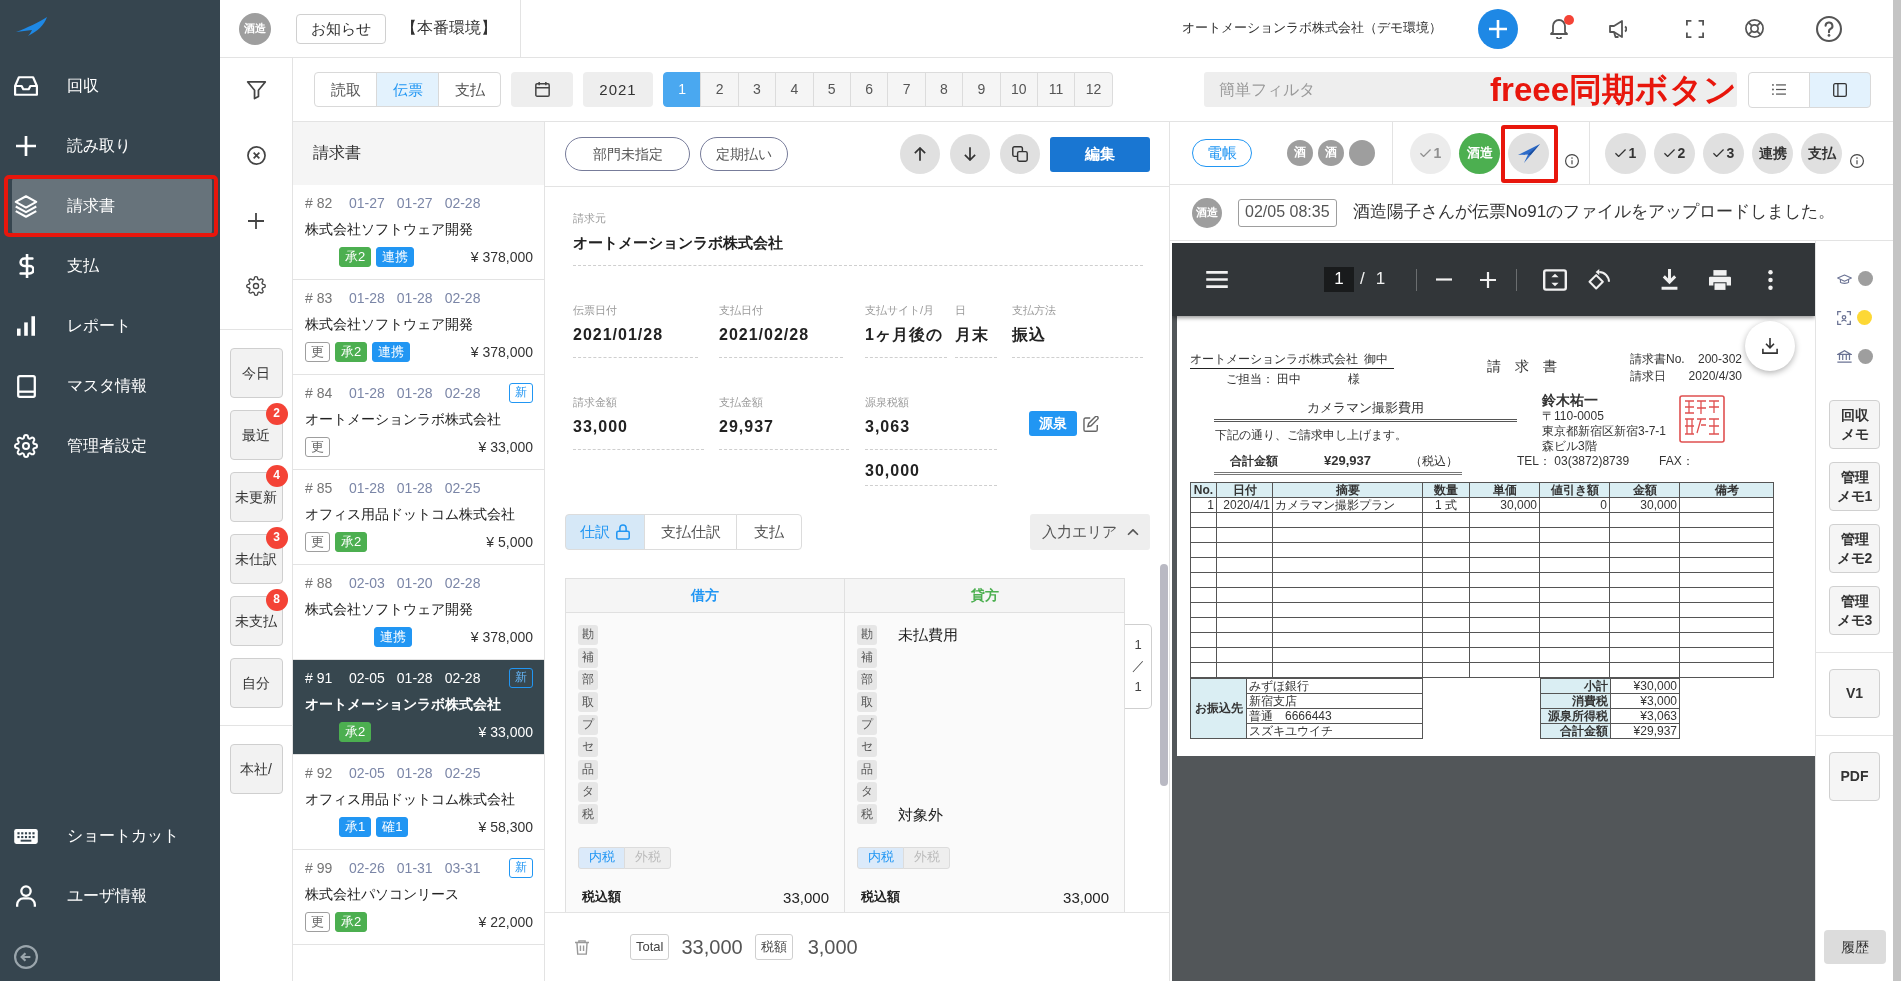 The width and height of the screenshot is (1901, 981). I want to click on download-icon, so click(1670, 279).